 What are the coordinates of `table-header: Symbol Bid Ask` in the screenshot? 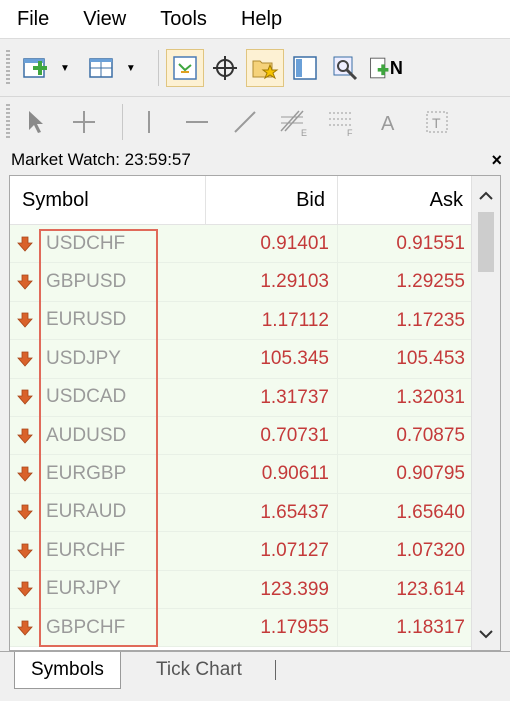 It's located at (241, 200).